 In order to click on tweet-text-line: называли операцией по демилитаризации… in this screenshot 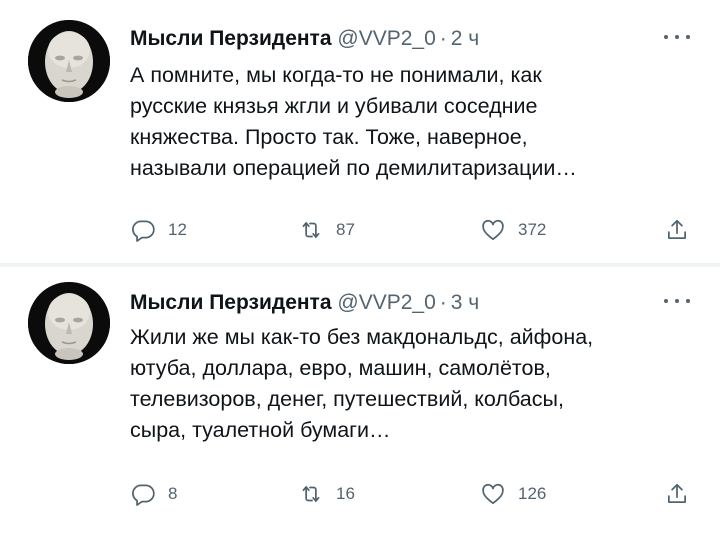, I will do `click(353, 168)`.